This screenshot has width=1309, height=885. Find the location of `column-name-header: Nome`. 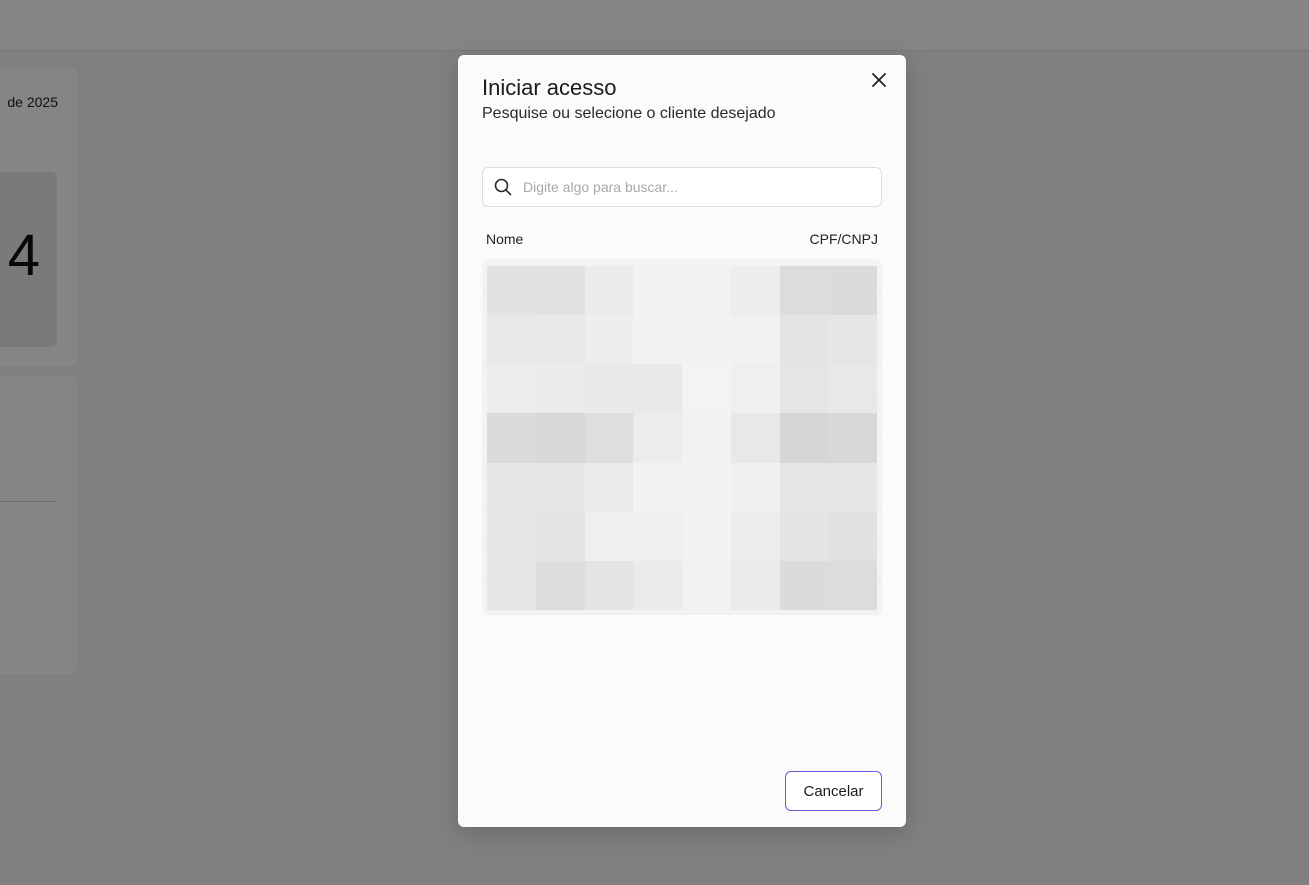

column-name-header: Nome is located at coordinates (505, 239).